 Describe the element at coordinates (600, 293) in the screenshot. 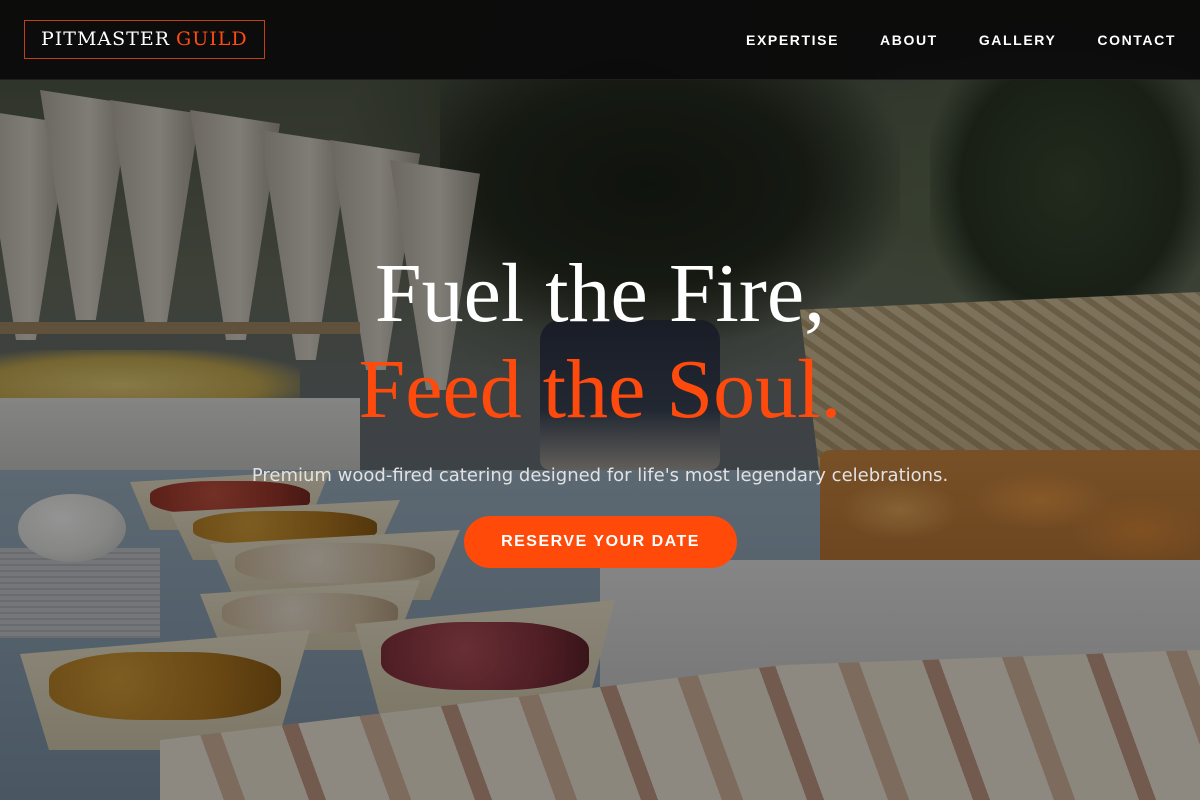

I see `hero-headline-line1: Fuel the Fire,` at that location.